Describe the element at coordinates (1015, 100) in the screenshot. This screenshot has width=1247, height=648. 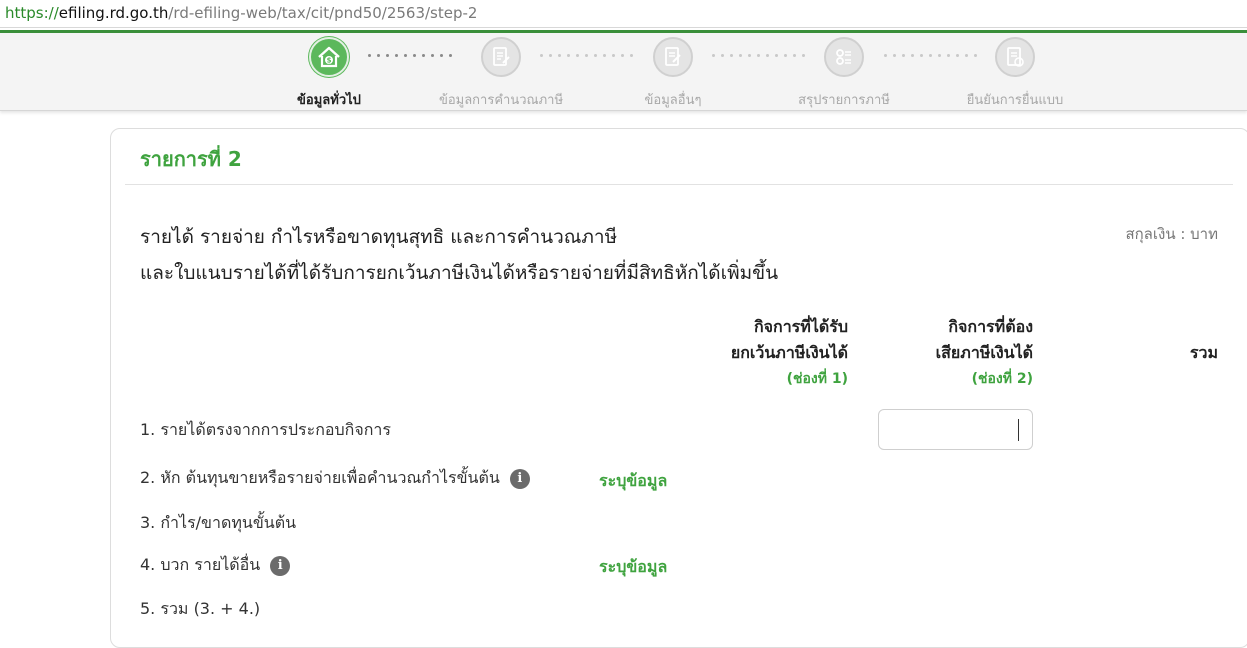
I see `step-label: ยืนยันการยื่นแบบ` at that location.